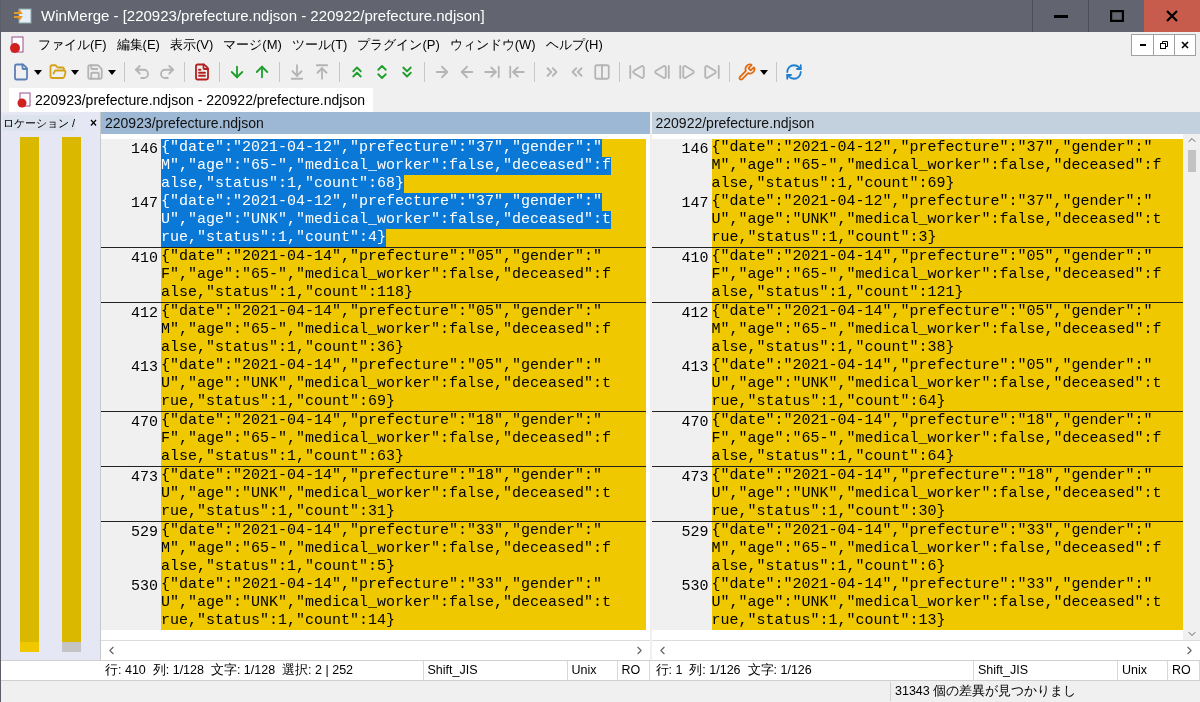  Describe the element at coordinates (200, 100) in the screenshot. I see `tab-label: 220923/prefecture.ndjson - 220922/prefecture.ndjson` at that location.